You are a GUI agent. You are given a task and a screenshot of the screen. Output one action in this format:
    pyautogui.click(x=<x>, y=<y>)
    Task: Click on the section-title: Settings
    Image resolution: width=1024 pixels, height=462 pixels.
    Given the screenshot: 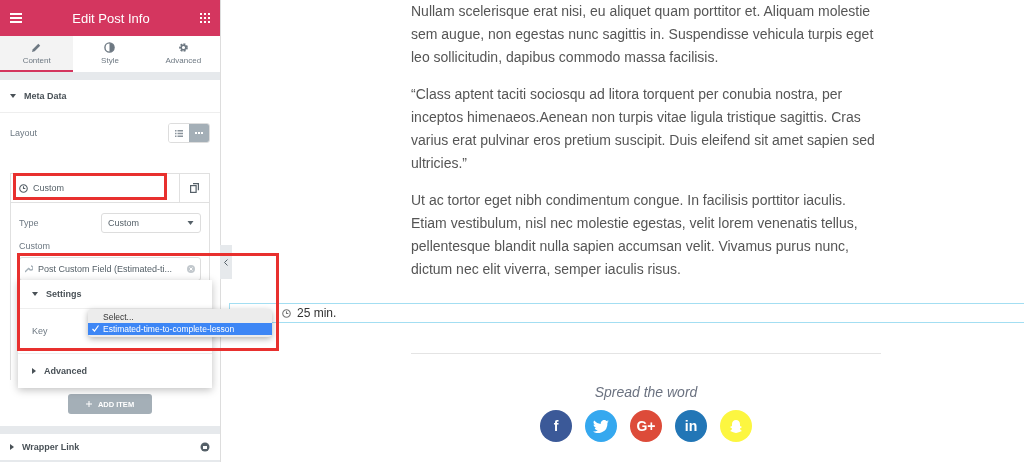 What is the action you would take?
    pyautogui.click(x=64, y=294)
    